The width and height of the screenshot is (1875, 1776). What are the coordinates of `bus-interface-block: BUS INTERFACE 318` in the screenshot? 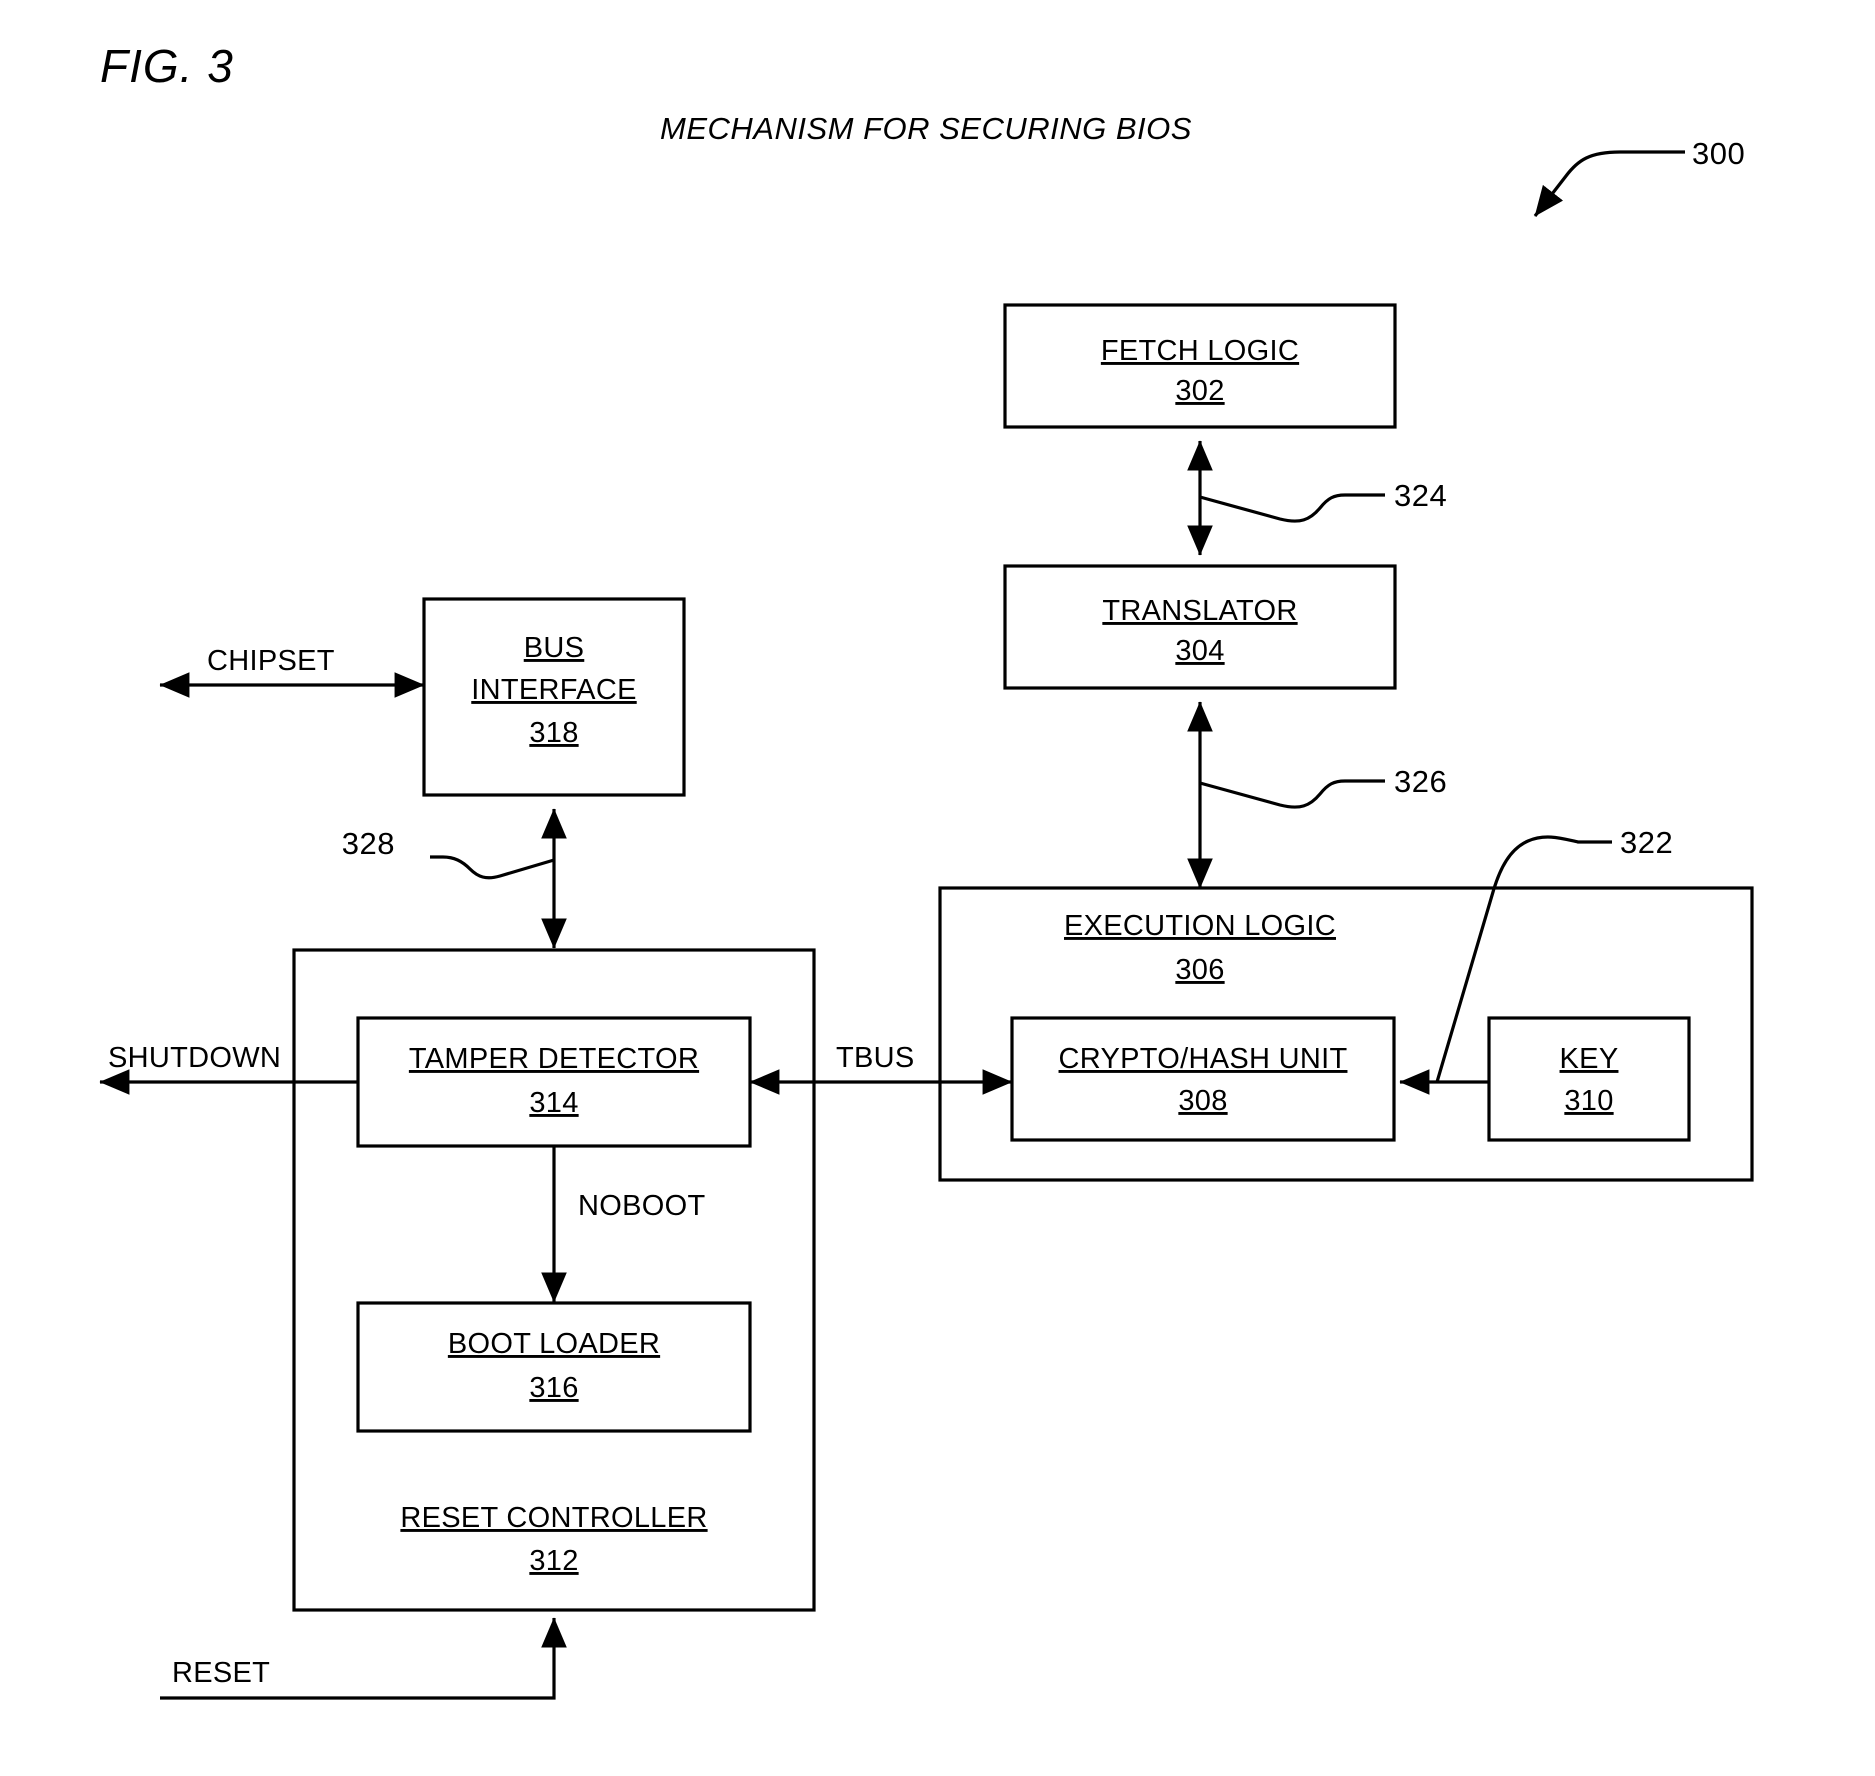 It's located at (554, 697).